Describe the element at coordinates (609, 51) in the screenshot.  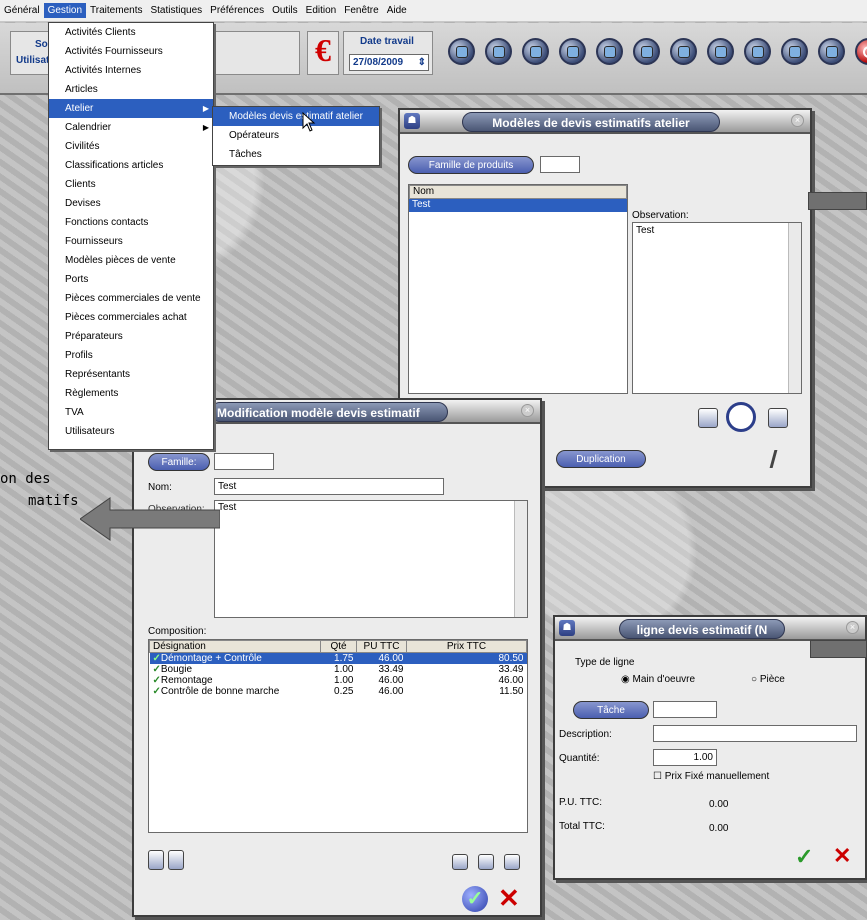
I see `print-icon` at that location.